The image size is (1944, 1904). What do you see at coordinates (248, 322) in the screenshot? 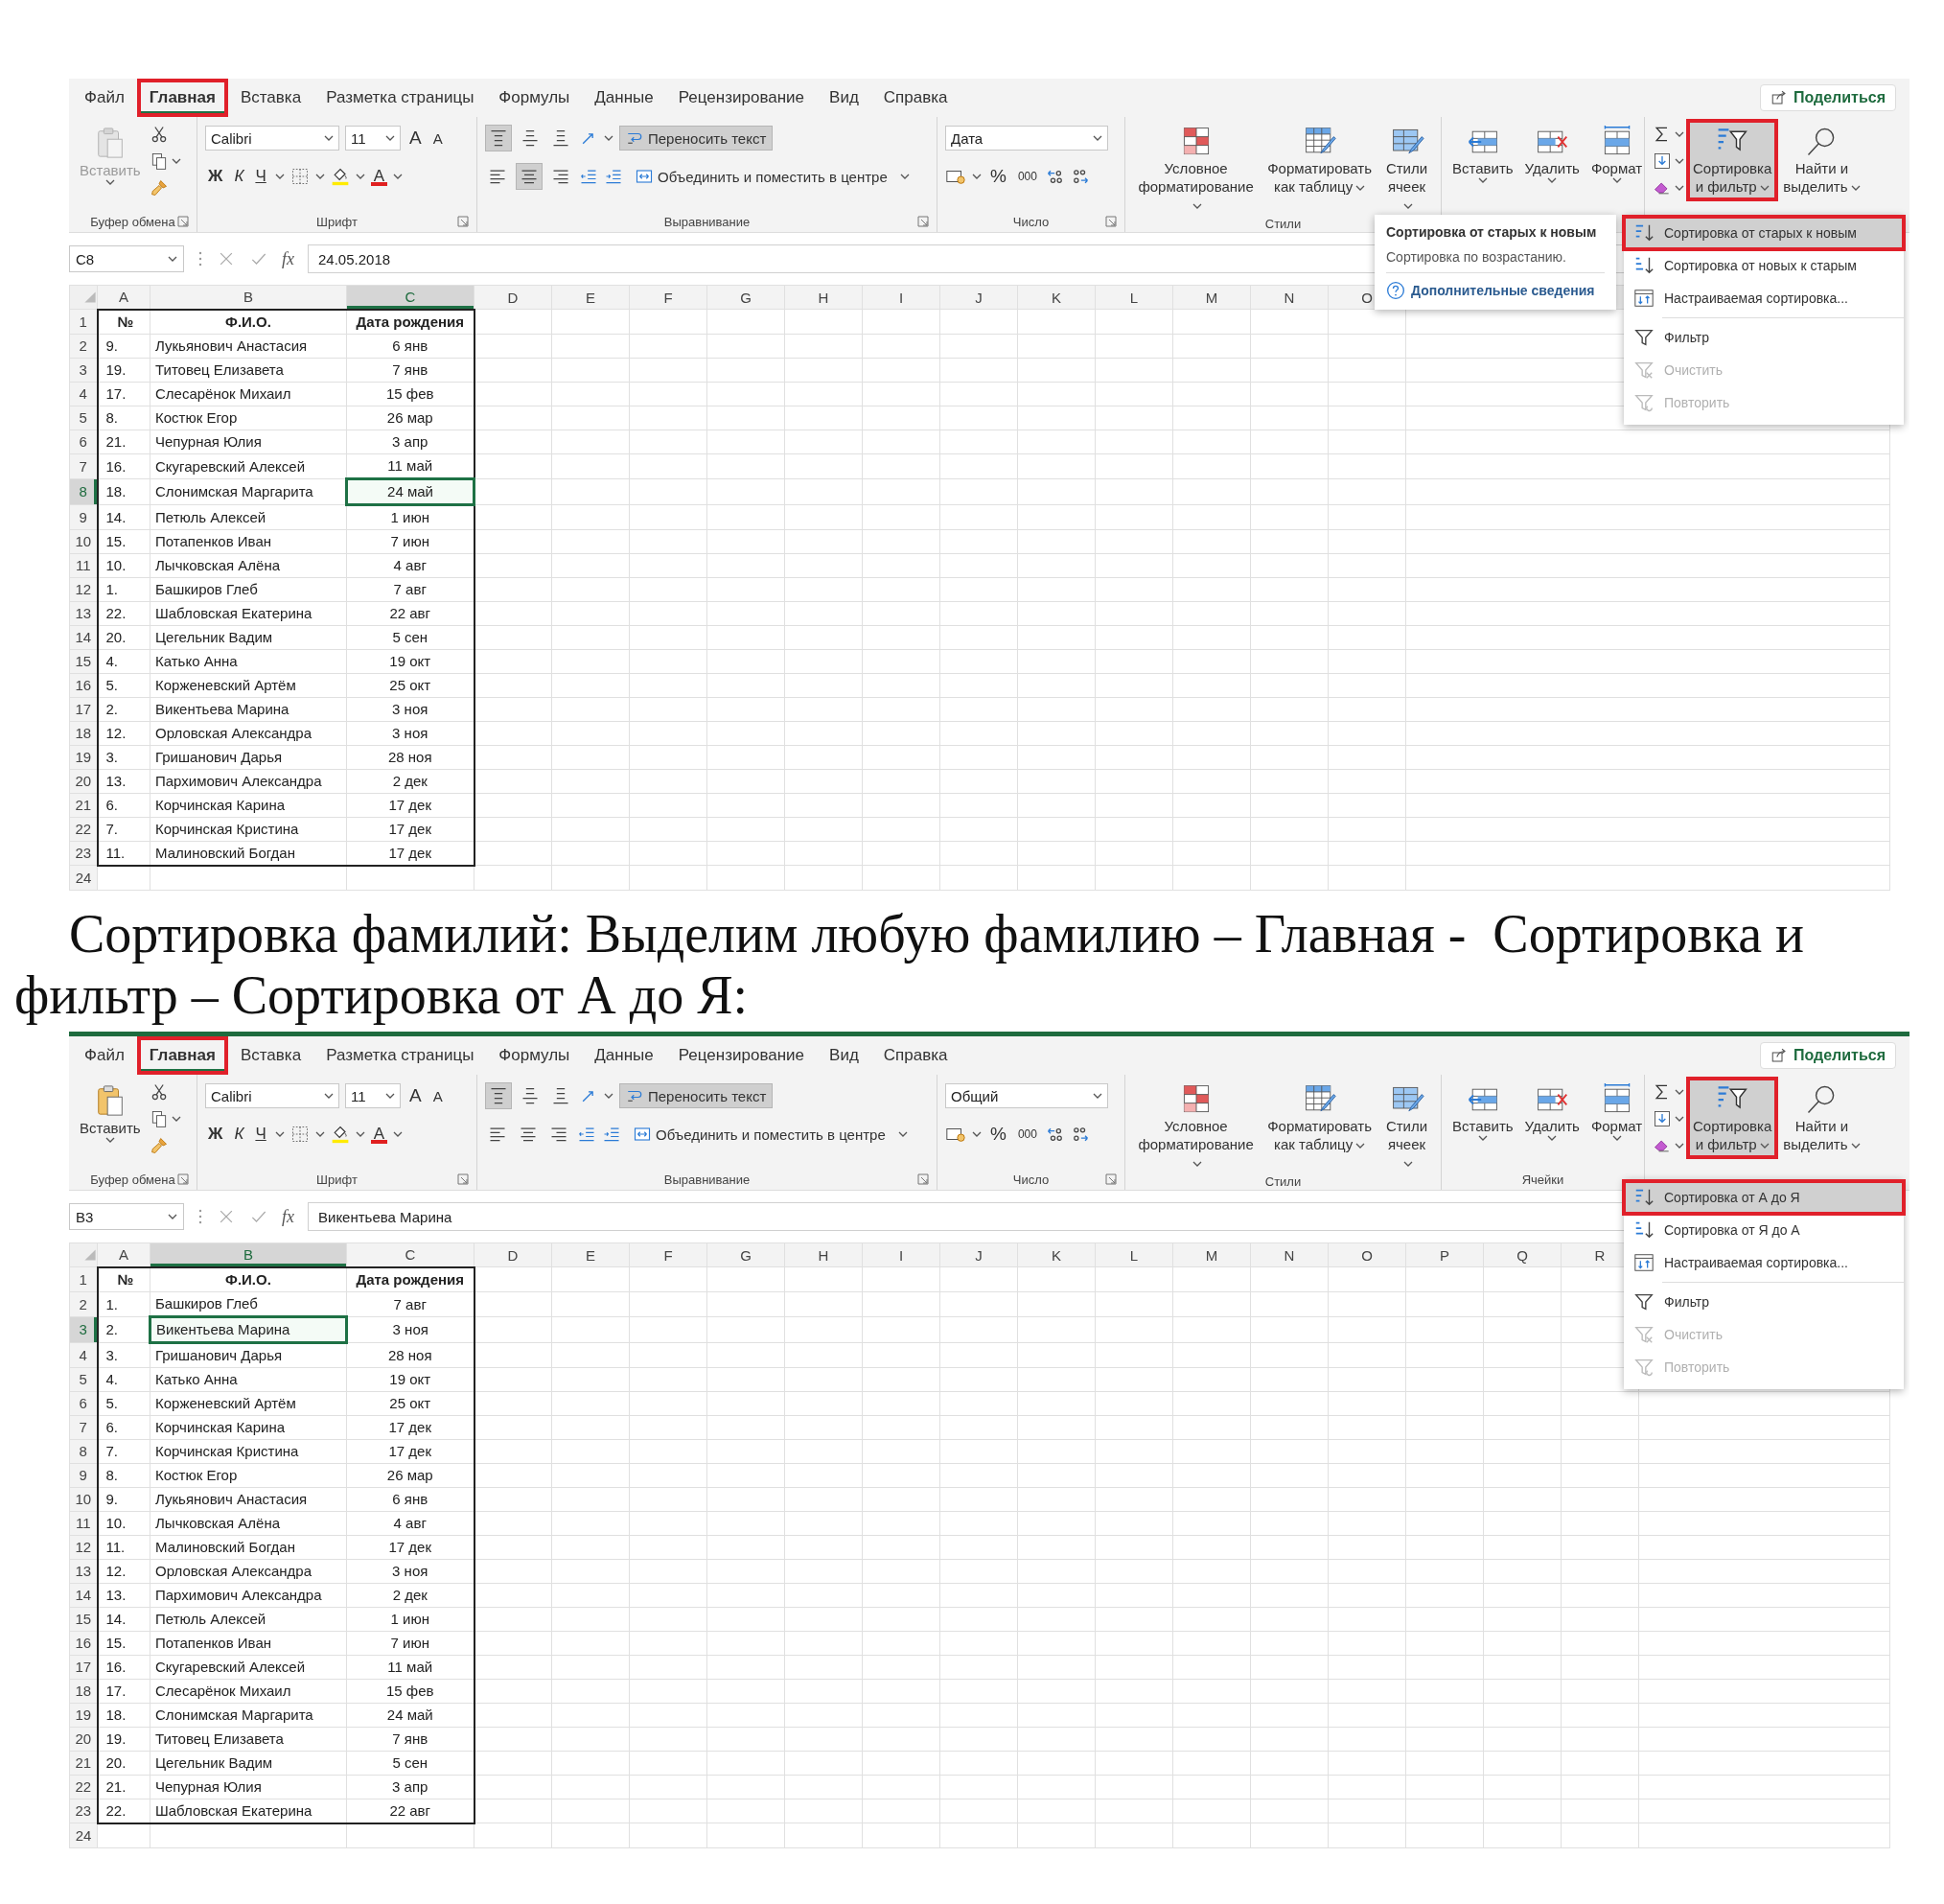
I see `column-heading-cell: Ф.И.О.` at bounding box center [248, 322].